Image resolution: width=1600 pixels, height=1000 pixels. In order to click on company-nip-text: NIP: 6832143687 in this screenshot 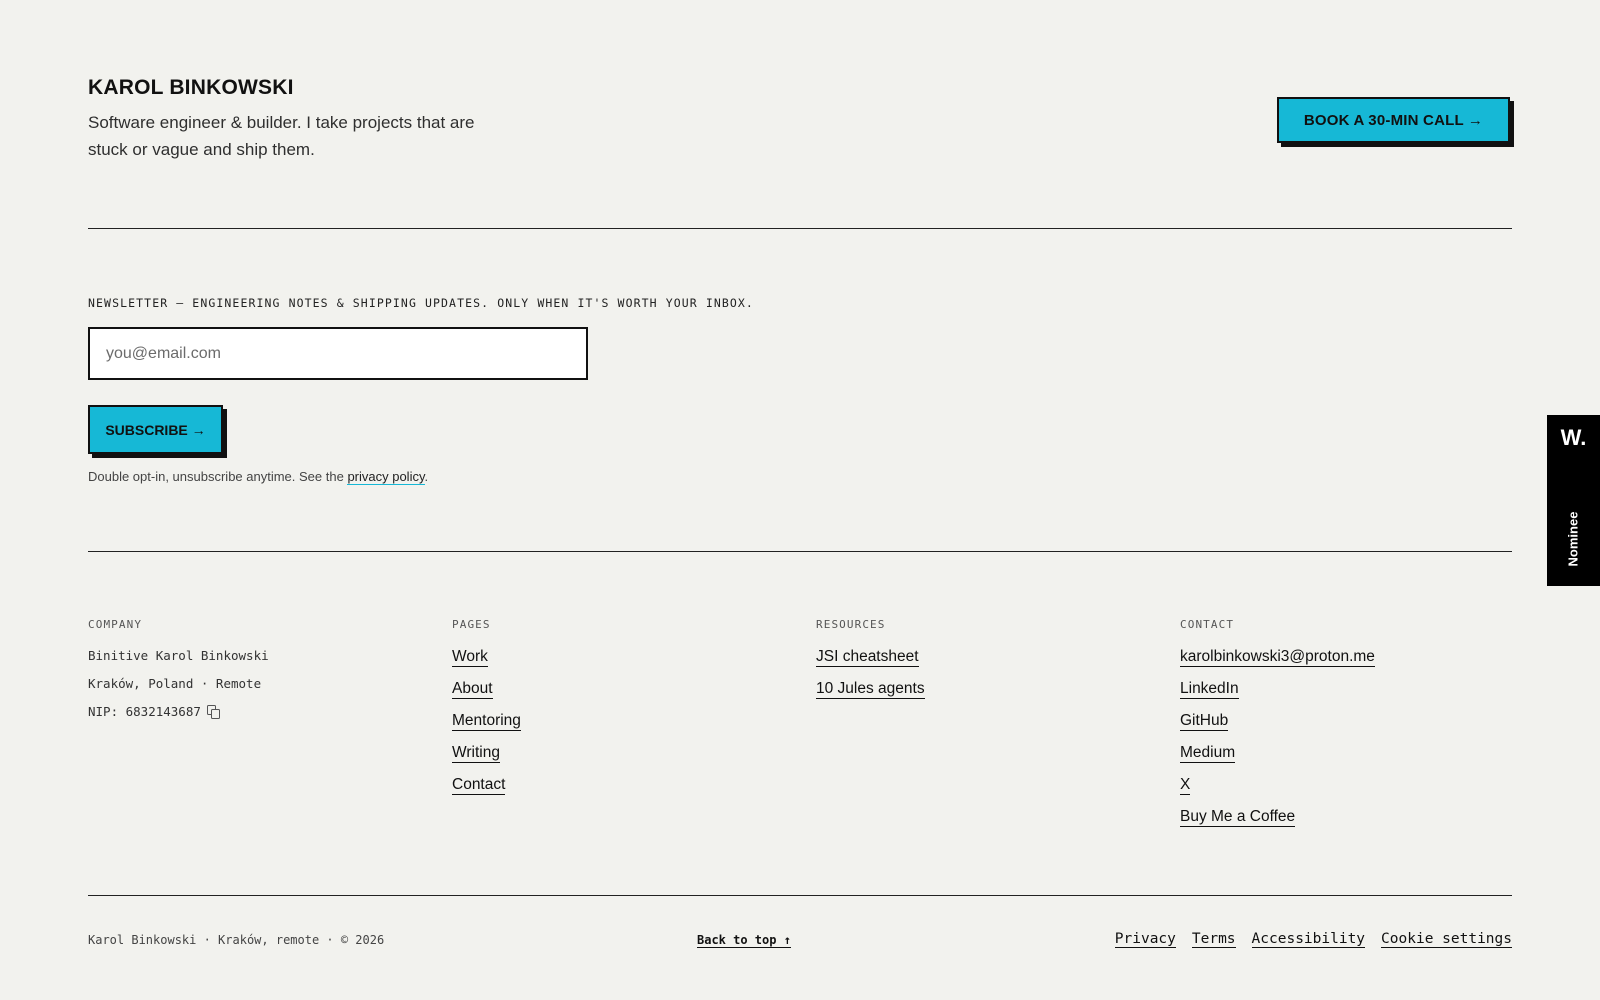, I will do `click(144, 711)`.